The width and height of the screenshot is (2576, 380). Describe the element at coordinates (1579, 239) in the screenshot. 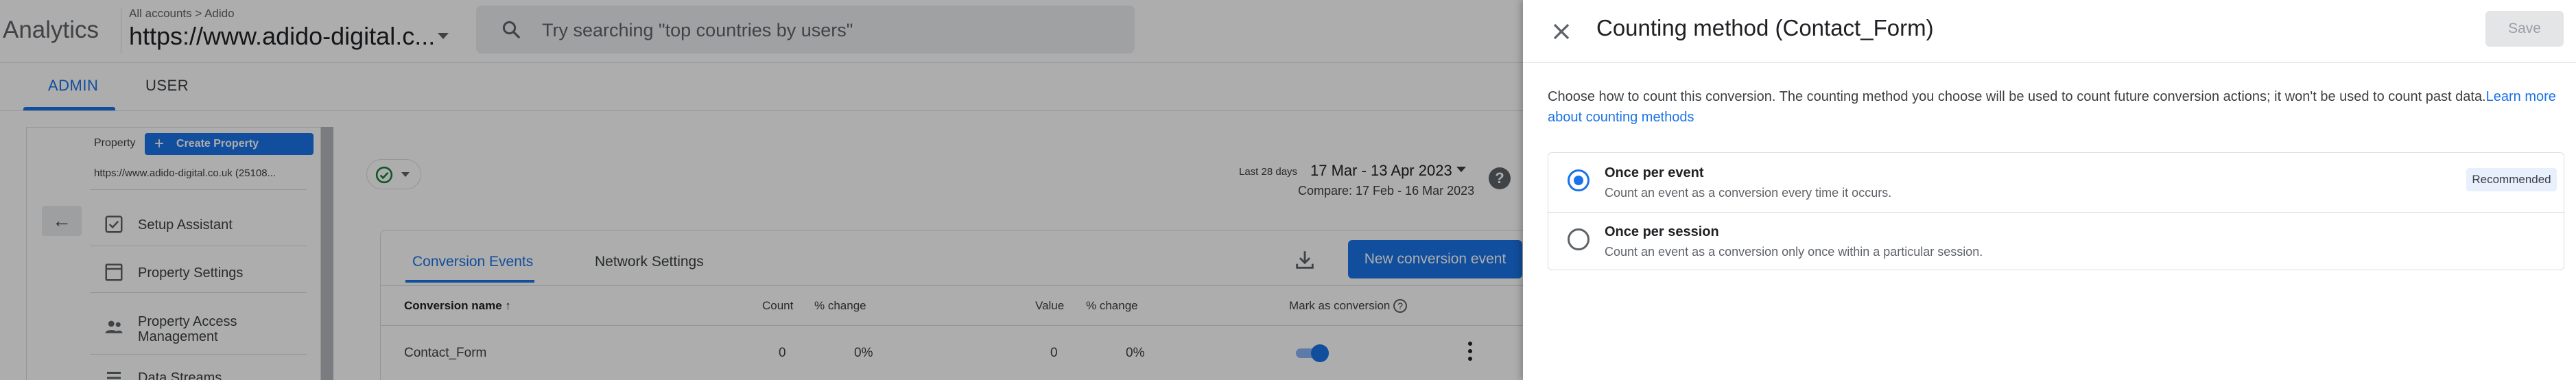

I see `radio-once-per-session` at that location.